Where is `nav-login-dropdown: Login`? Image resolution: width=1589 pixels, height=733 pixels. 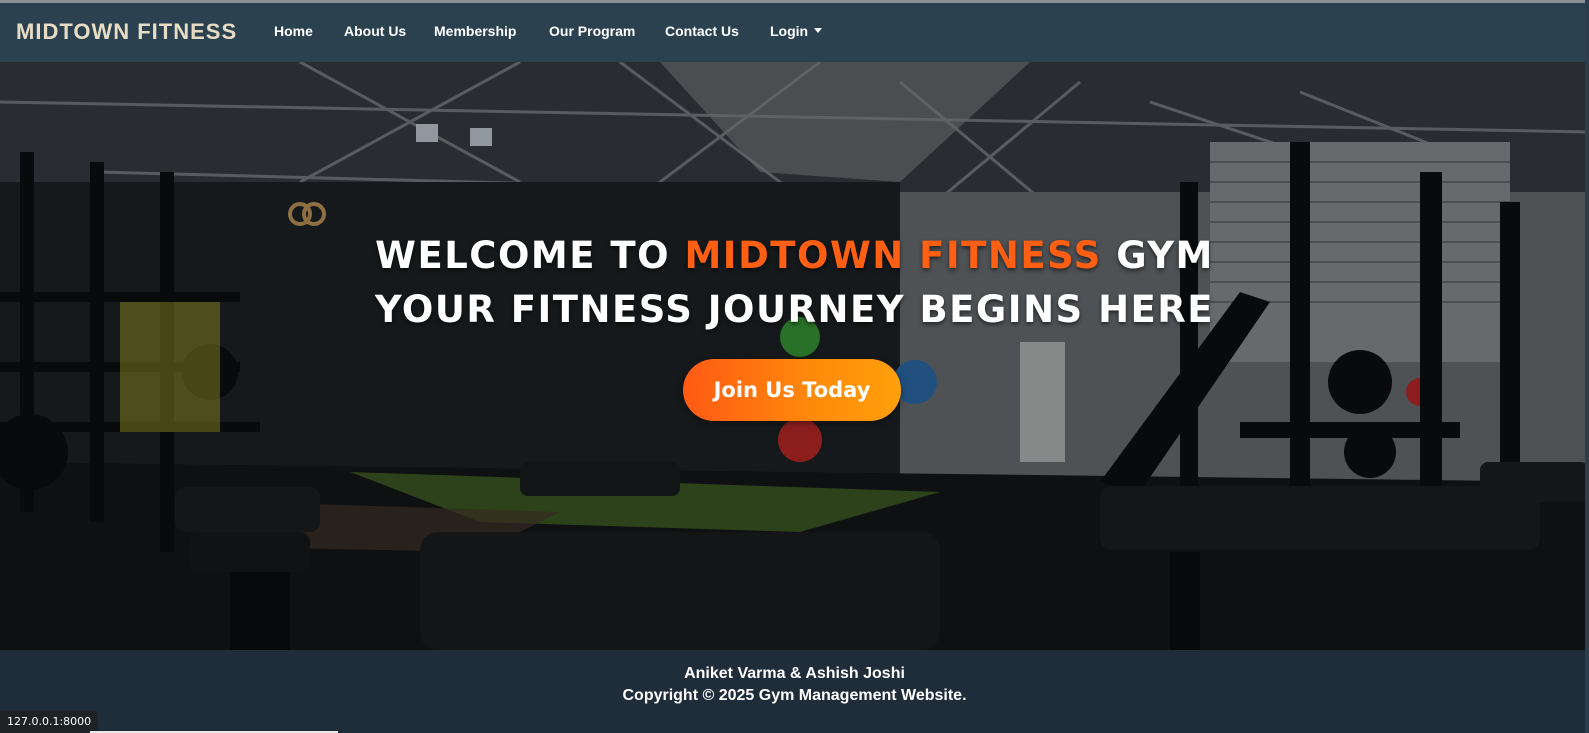
nav-login-dropdown: Login is located at coordinates (796, 31).